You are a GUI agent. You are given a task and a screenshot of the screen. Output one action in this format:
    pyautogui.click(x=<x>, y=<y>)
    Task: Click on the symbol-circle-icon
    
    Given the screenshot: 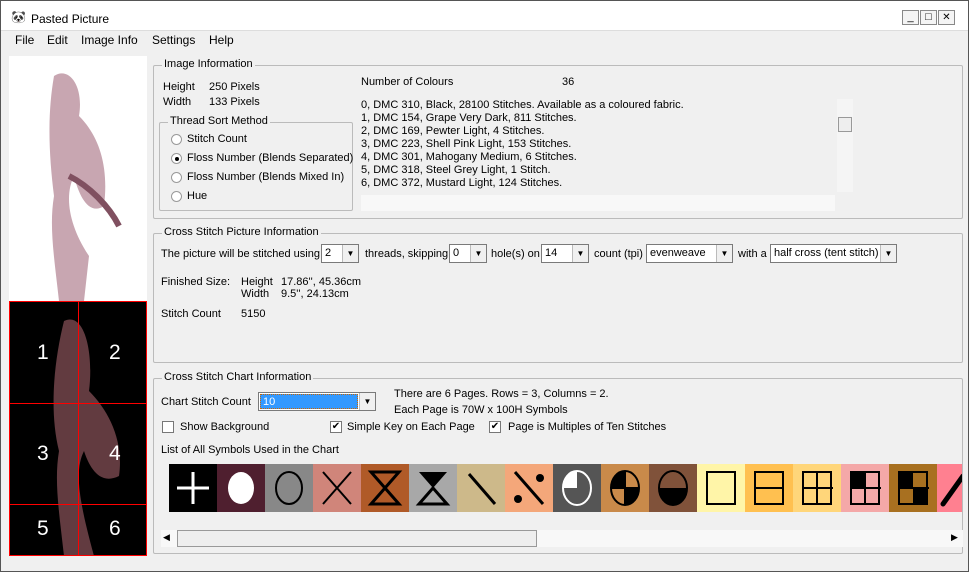 What is the action you would take?
    pyautogui.click(x=289, y=488)
    